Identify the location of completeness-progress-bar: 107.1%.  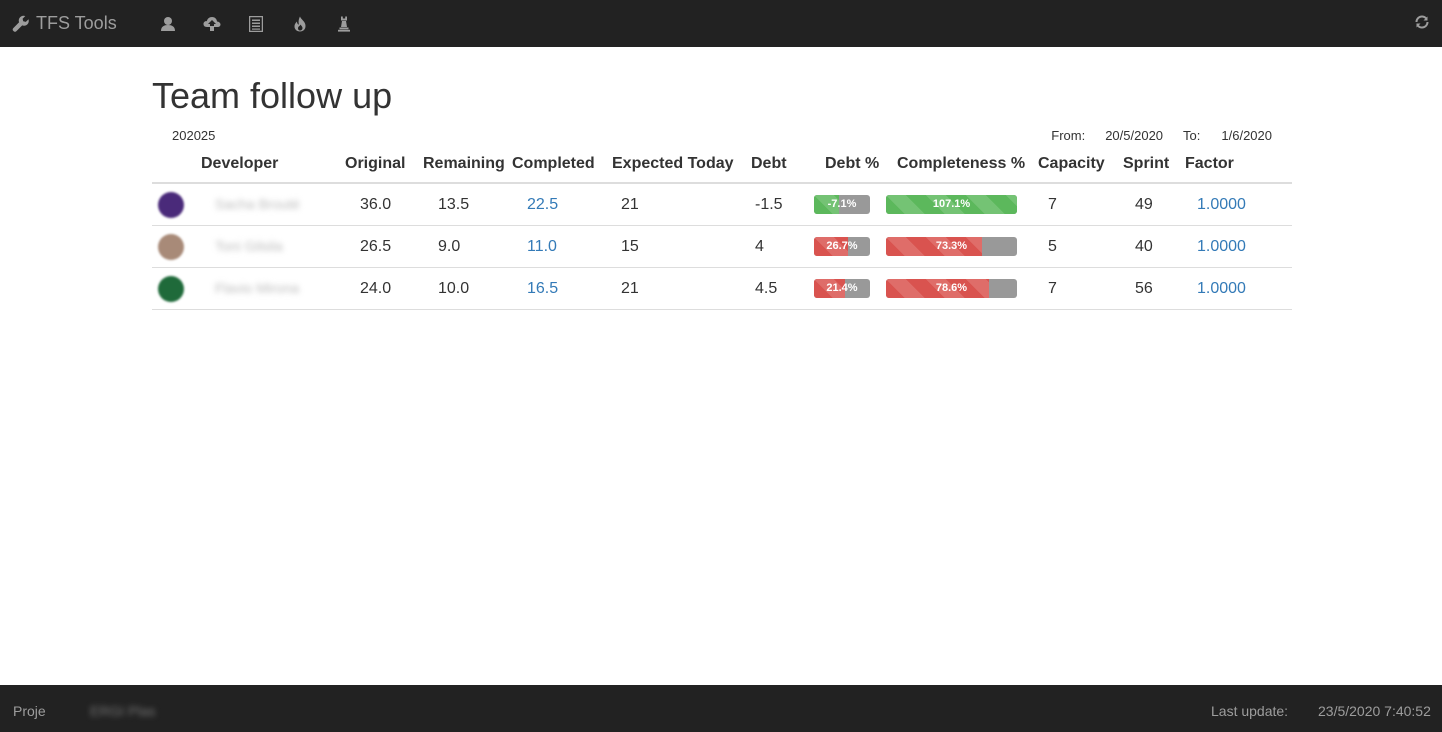
(951, 204).